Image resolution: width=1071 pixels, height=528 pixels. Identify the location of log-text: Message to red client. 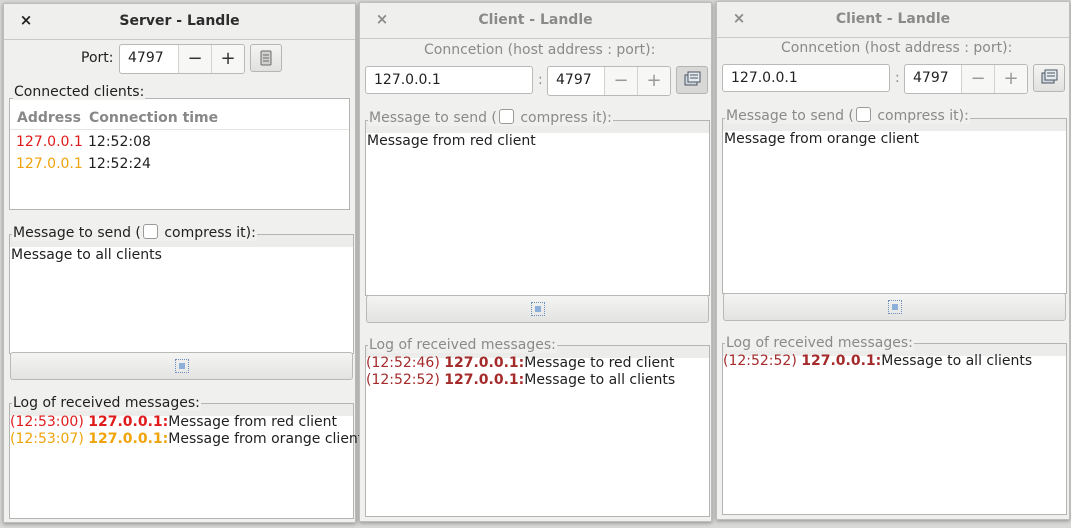
(599, 363).